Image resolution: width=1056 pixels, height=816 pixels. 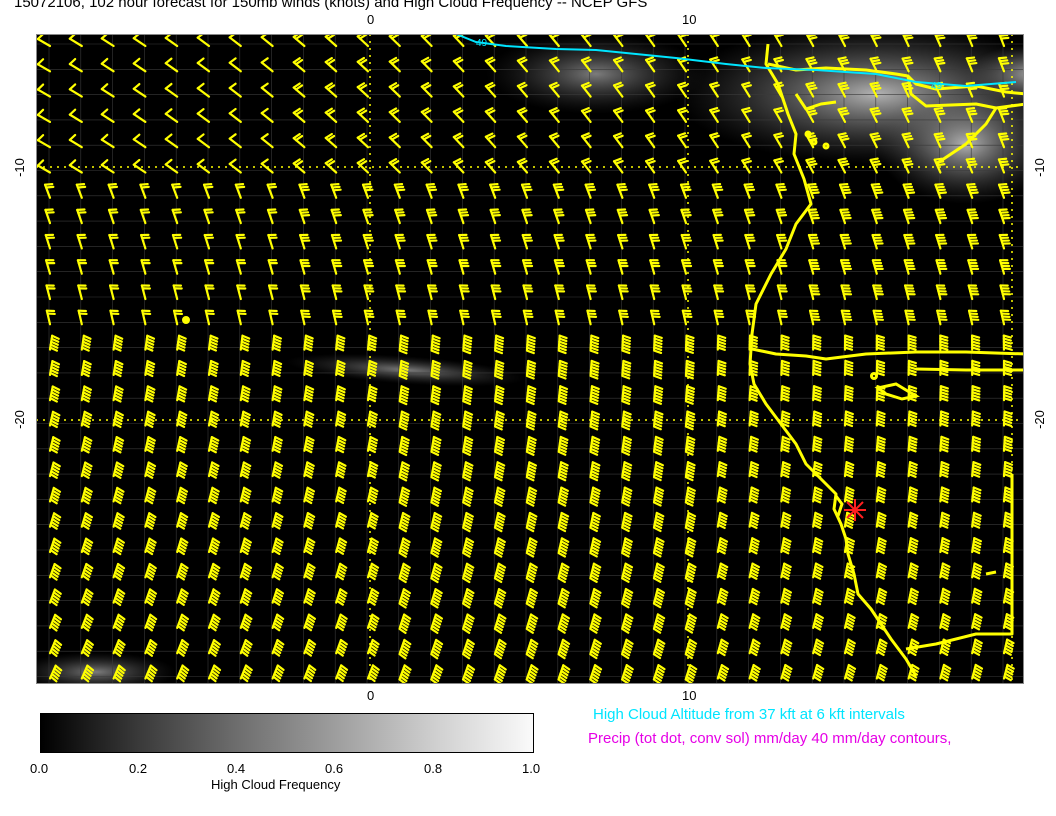 What do you see at coordinates (937, 86) in the screenshot?
I see `contour-label-2: 49` at bounding box center [937, 86].